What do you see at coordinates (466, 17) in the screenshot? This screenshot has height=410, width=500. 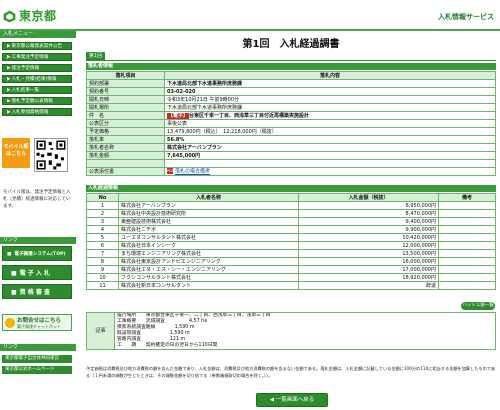 I see `service-title: 入札情報サービス` at bounding box center [466, 17].